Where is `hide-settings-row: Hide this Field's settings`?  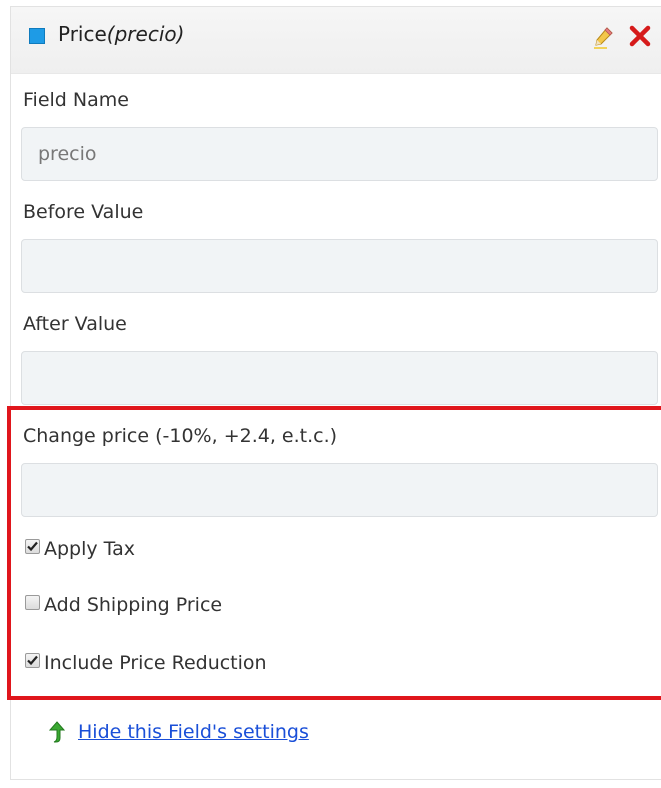 hide-settings-row: Hide this Field's settings is located at coordinates (178, 732).